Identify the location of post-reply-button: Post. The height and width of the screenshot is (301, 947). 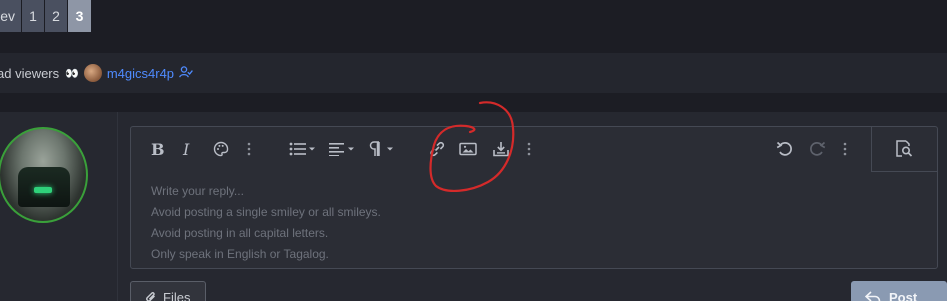
(899, 291).